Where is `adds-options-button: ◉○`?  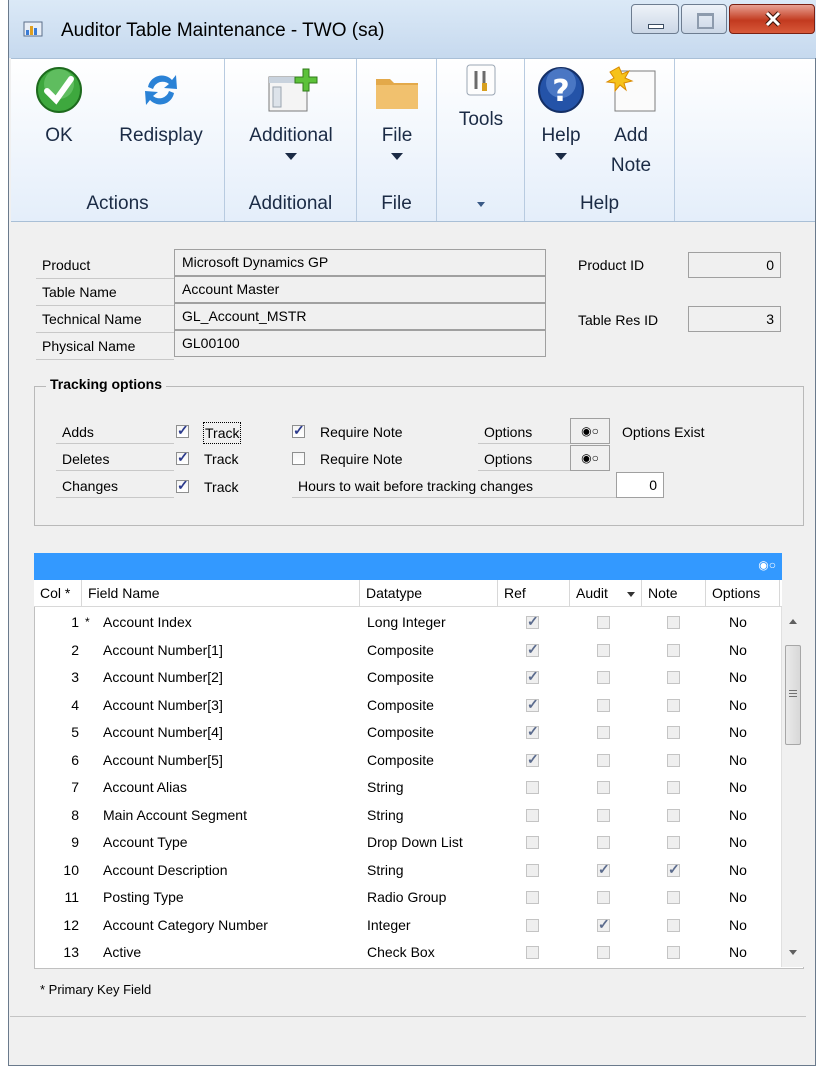
adds-options-button: ◉○ is located at coordinates (590, 431).